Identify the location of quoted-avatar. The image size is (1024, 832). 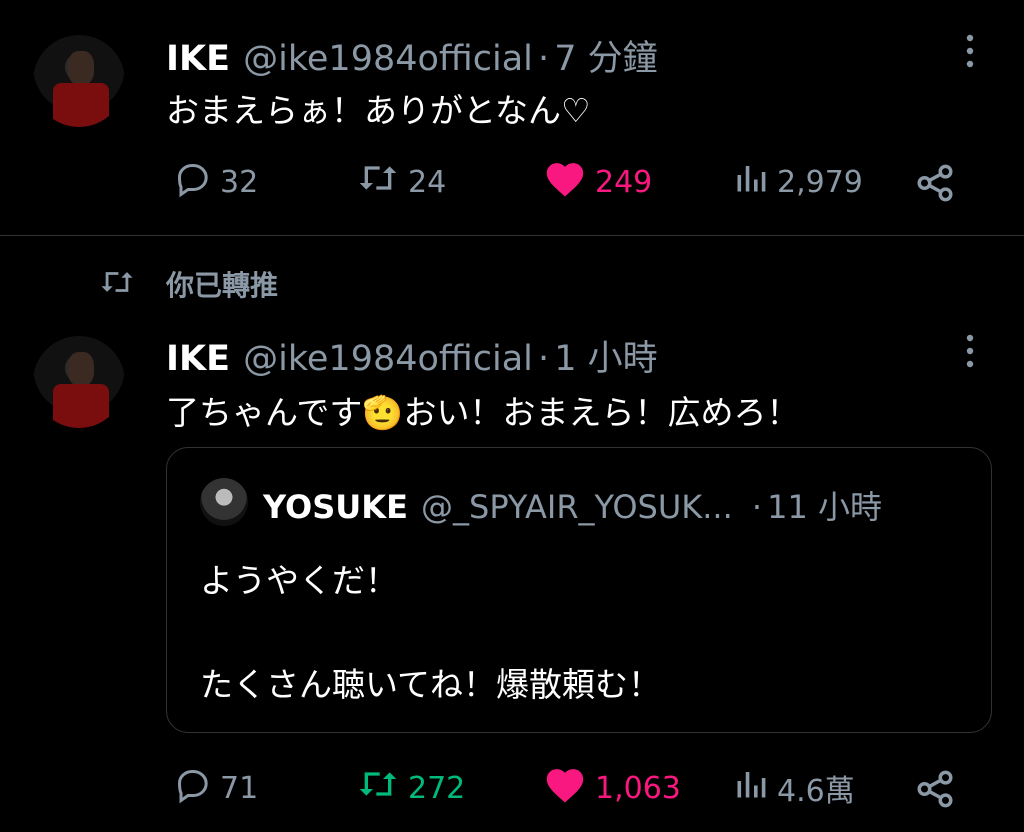
(224, 502).